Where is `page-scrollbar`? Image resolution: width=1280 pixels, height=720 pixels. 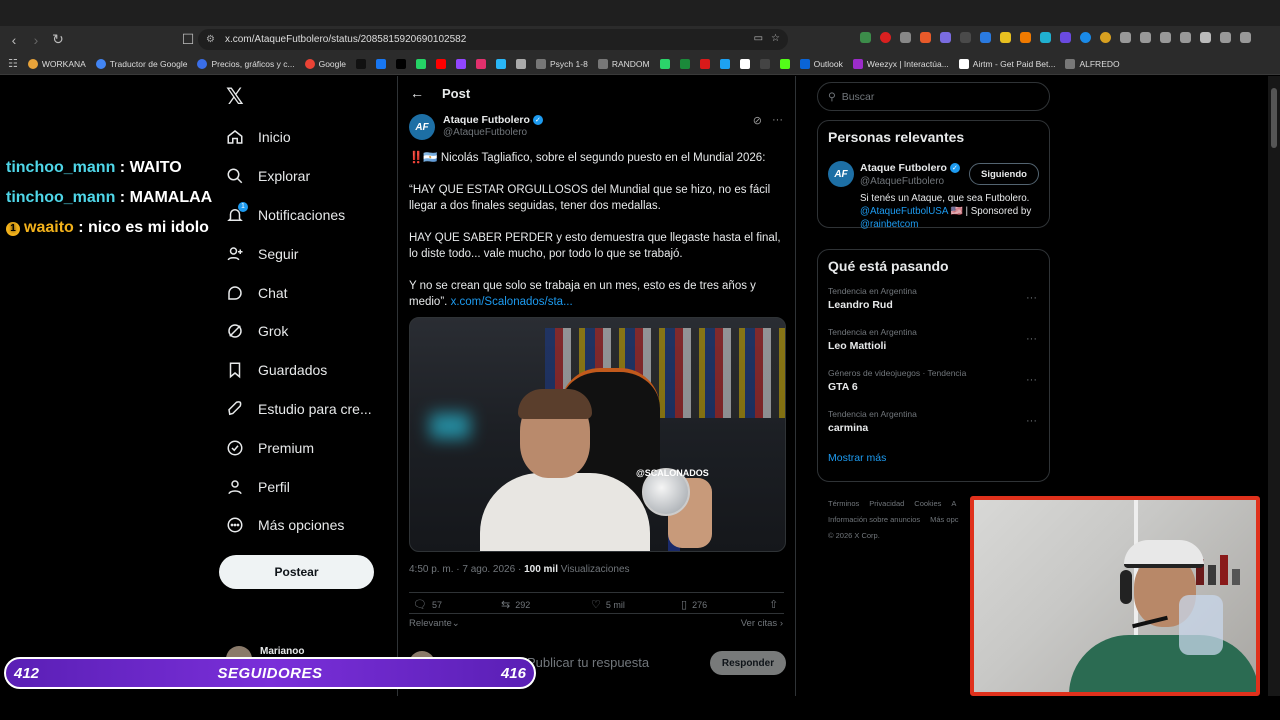 page-scrollbar is located at coordinates (1274, 386).